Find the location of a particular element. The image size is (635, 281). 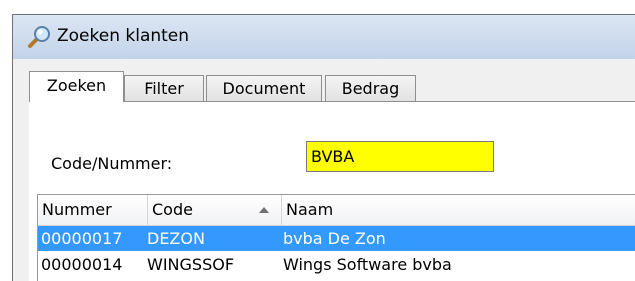

column-header-naam-label: Naam is located at coordinates (310, 209).